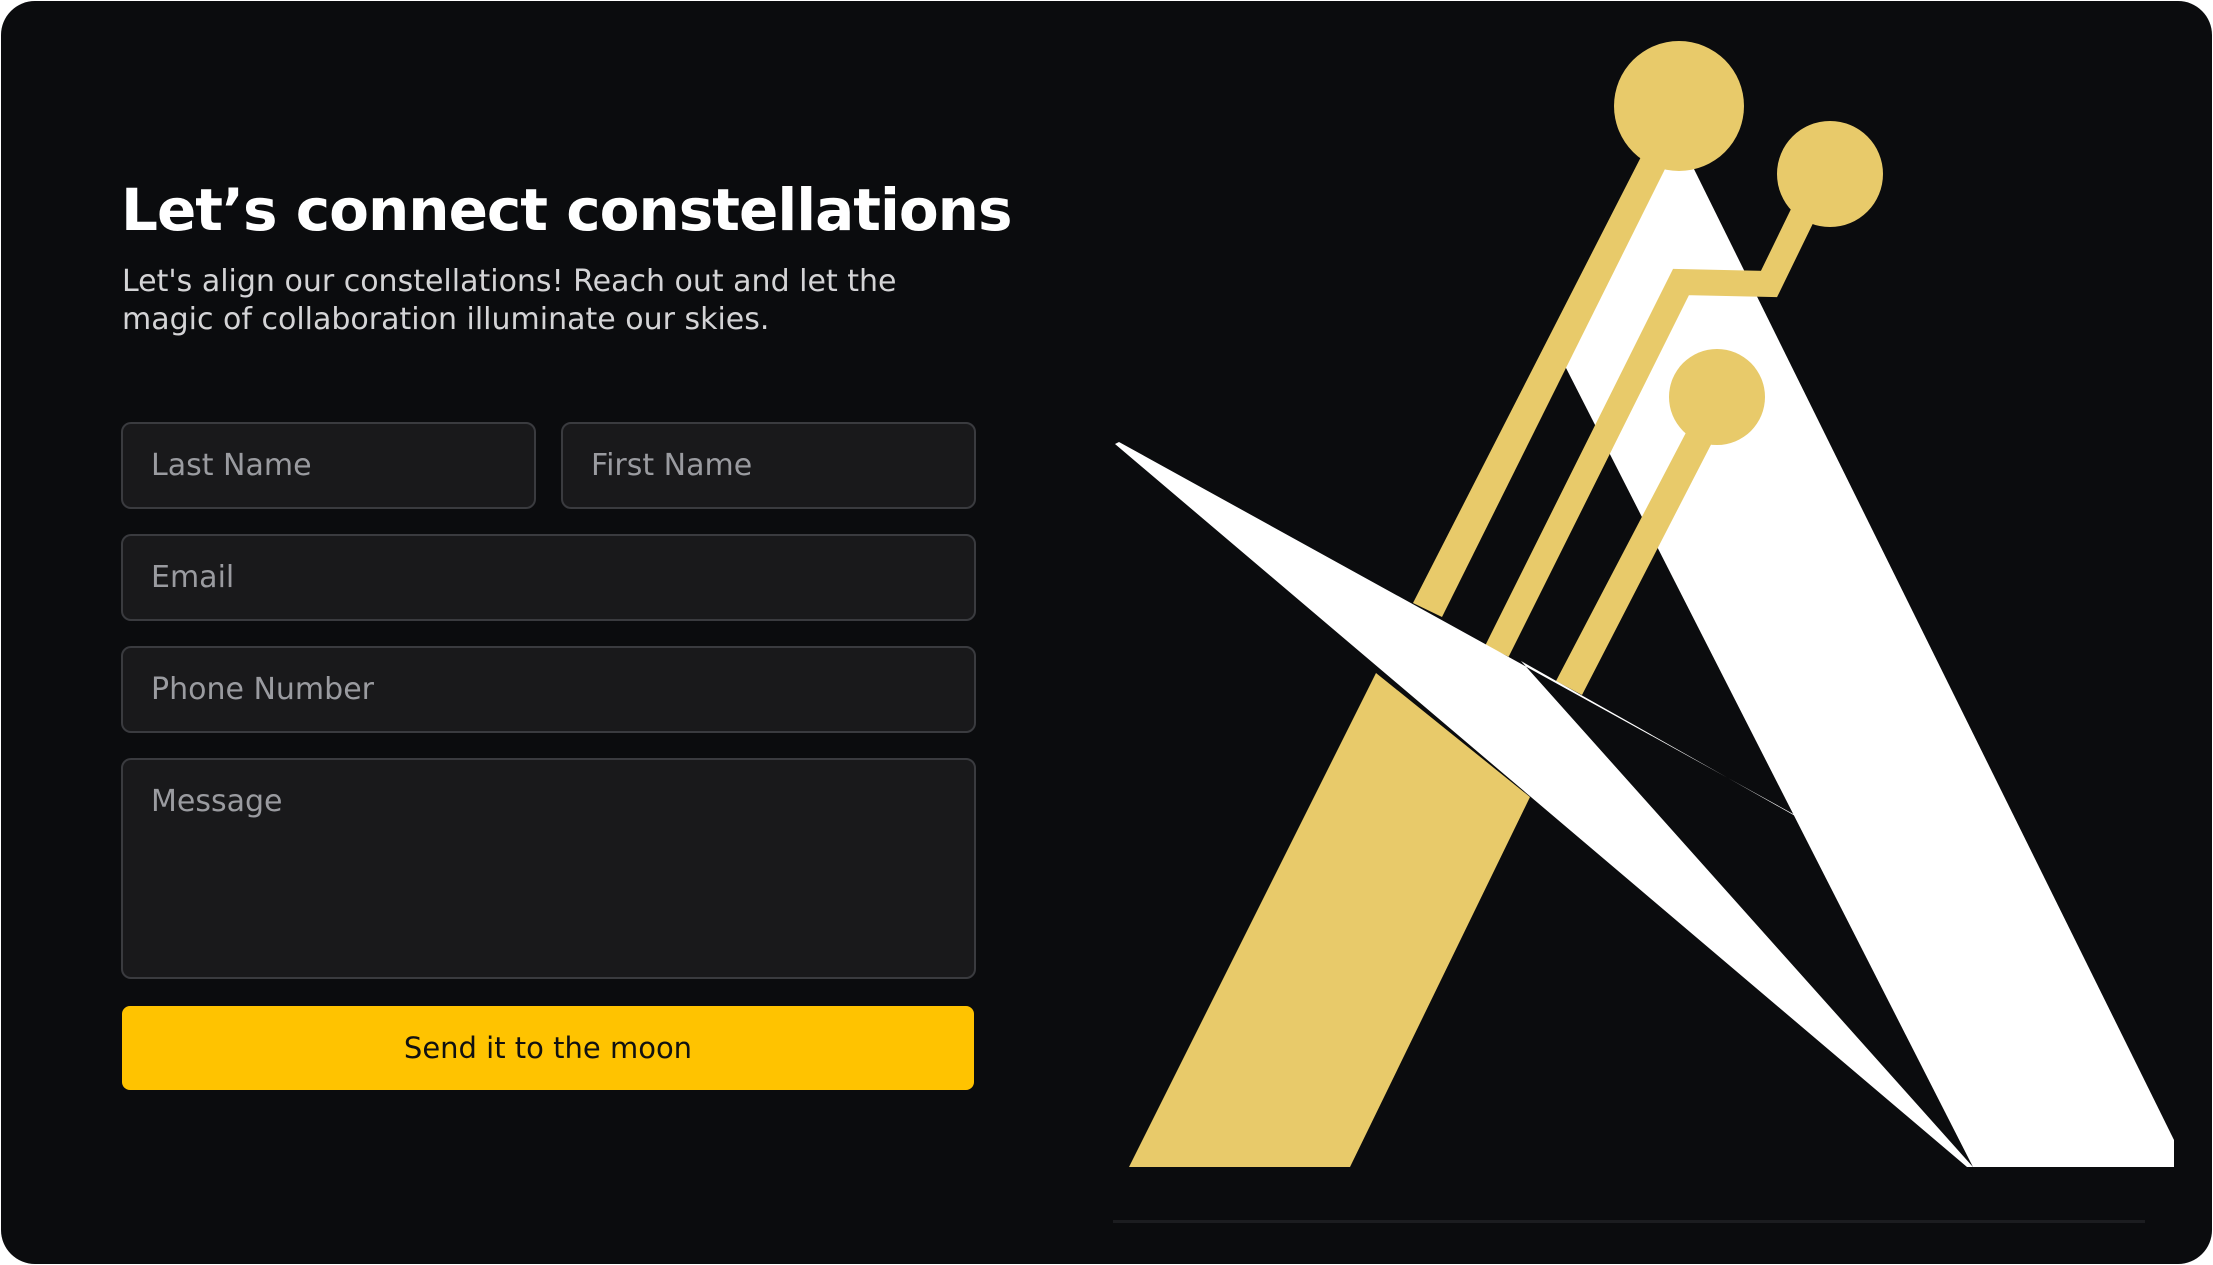 The image size is (2213, 1265). Describe the element at coordinates (768, 465) in the screenshot. I see `first-name-input` at that location.